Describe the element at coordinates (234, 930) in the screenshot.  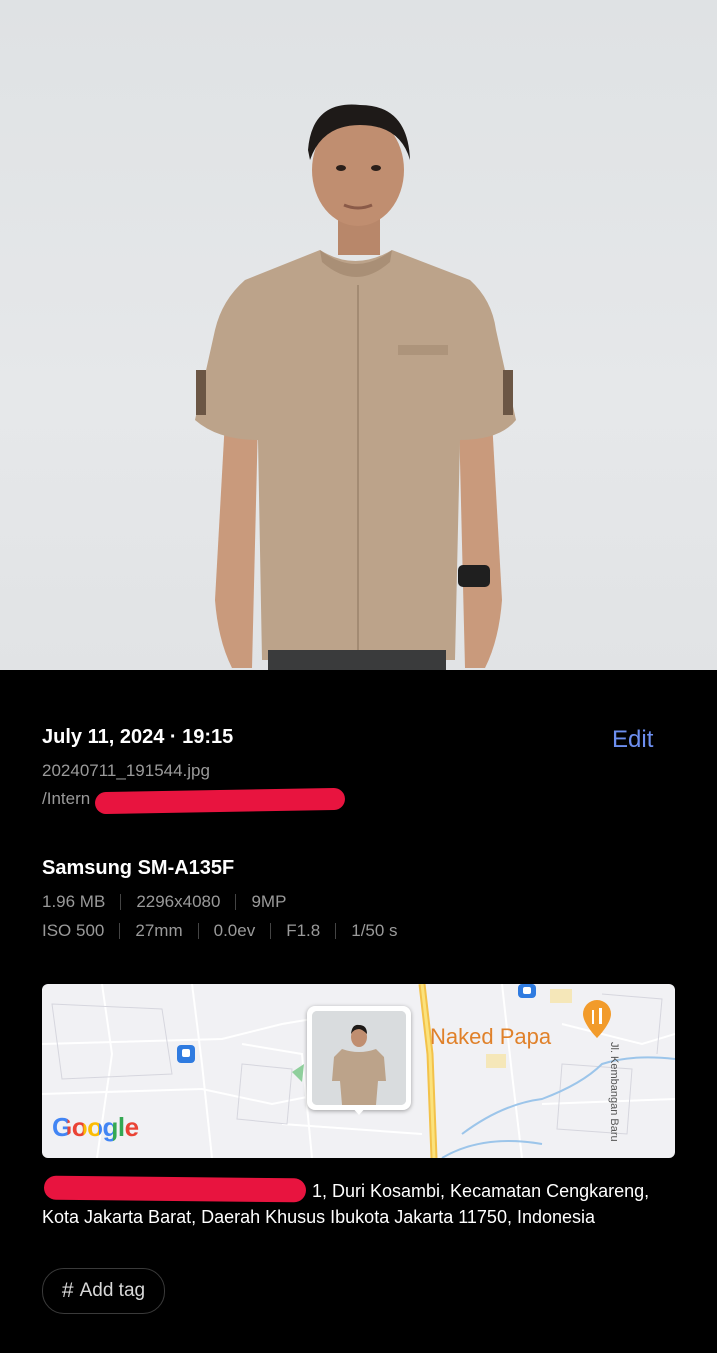
I see `exposure-value: 0.0ev` at that location.